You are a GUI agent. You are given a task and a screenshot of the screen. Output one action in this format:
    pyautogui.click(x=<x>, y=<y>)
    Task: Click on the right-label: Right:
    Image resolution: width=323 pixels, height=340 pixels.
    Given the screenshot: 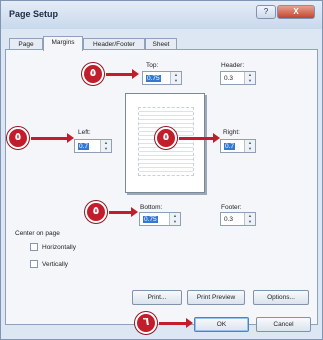 What is the action you would take?
    pyautogui.click(x=231, y=132)
    